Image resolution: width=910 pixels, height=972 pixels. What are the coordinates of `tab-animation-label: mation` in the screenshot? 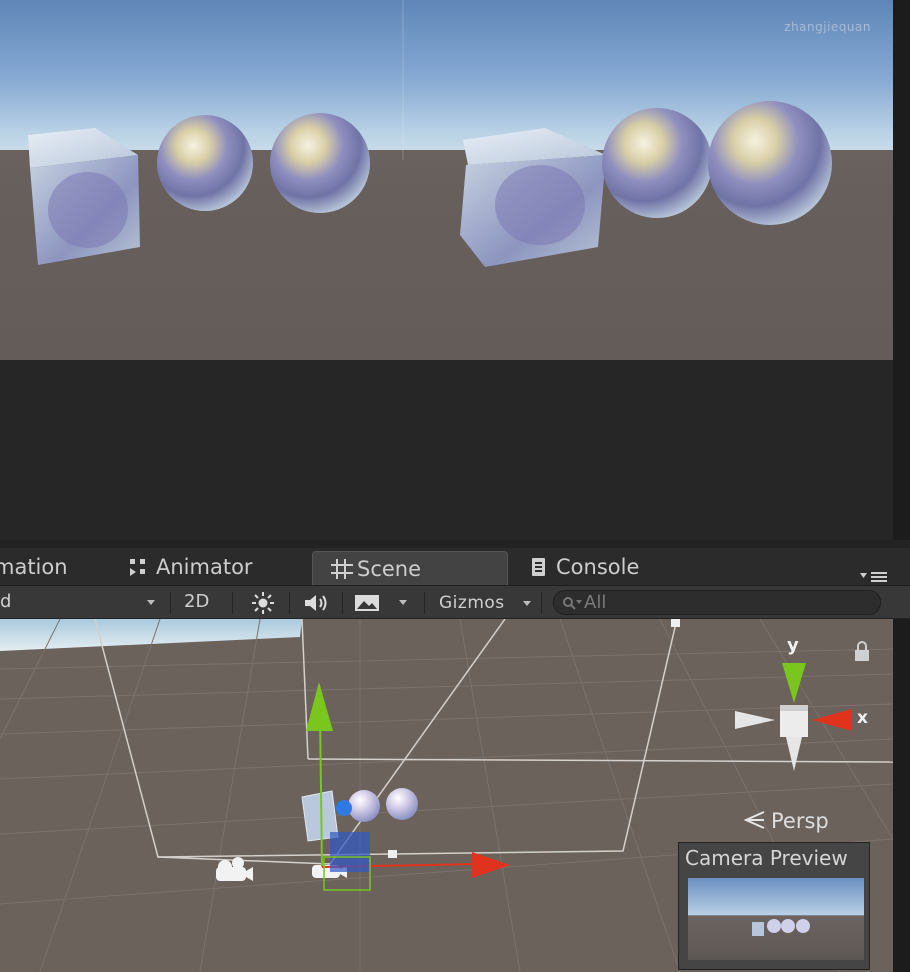 It's located at (34, 566).